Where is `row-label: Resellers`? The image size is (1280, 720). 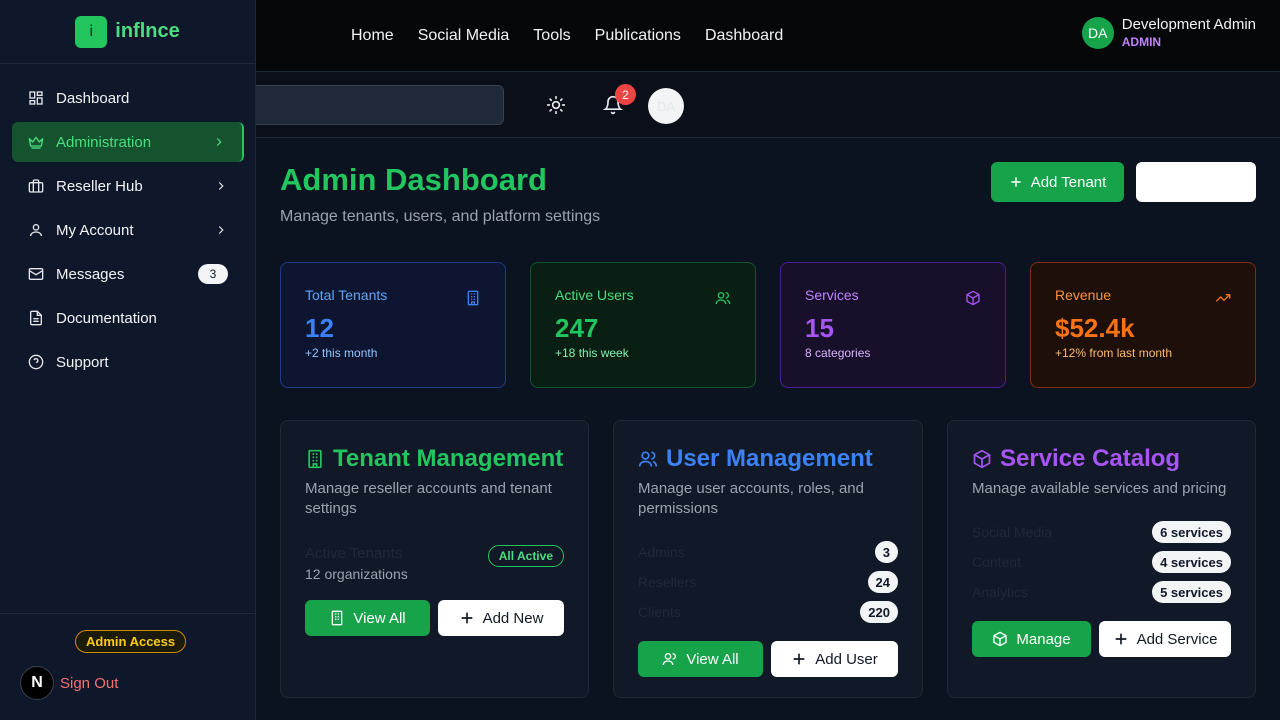 row-label: Resellers is located at coordinates (667, 582).